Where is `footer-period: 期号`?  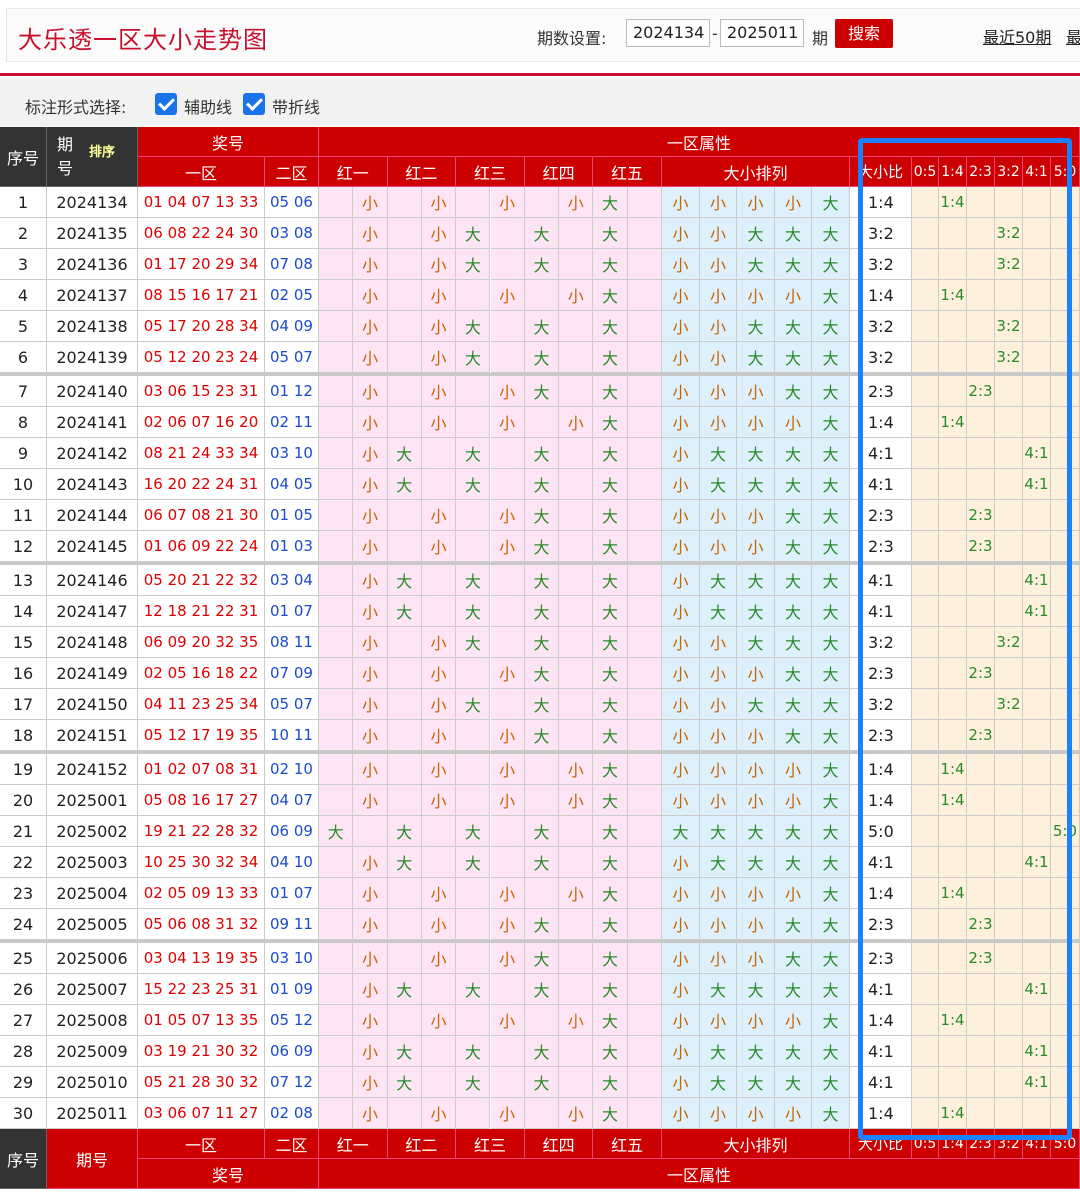 footer-period: 期号 is located at coordinates (92, 1159).